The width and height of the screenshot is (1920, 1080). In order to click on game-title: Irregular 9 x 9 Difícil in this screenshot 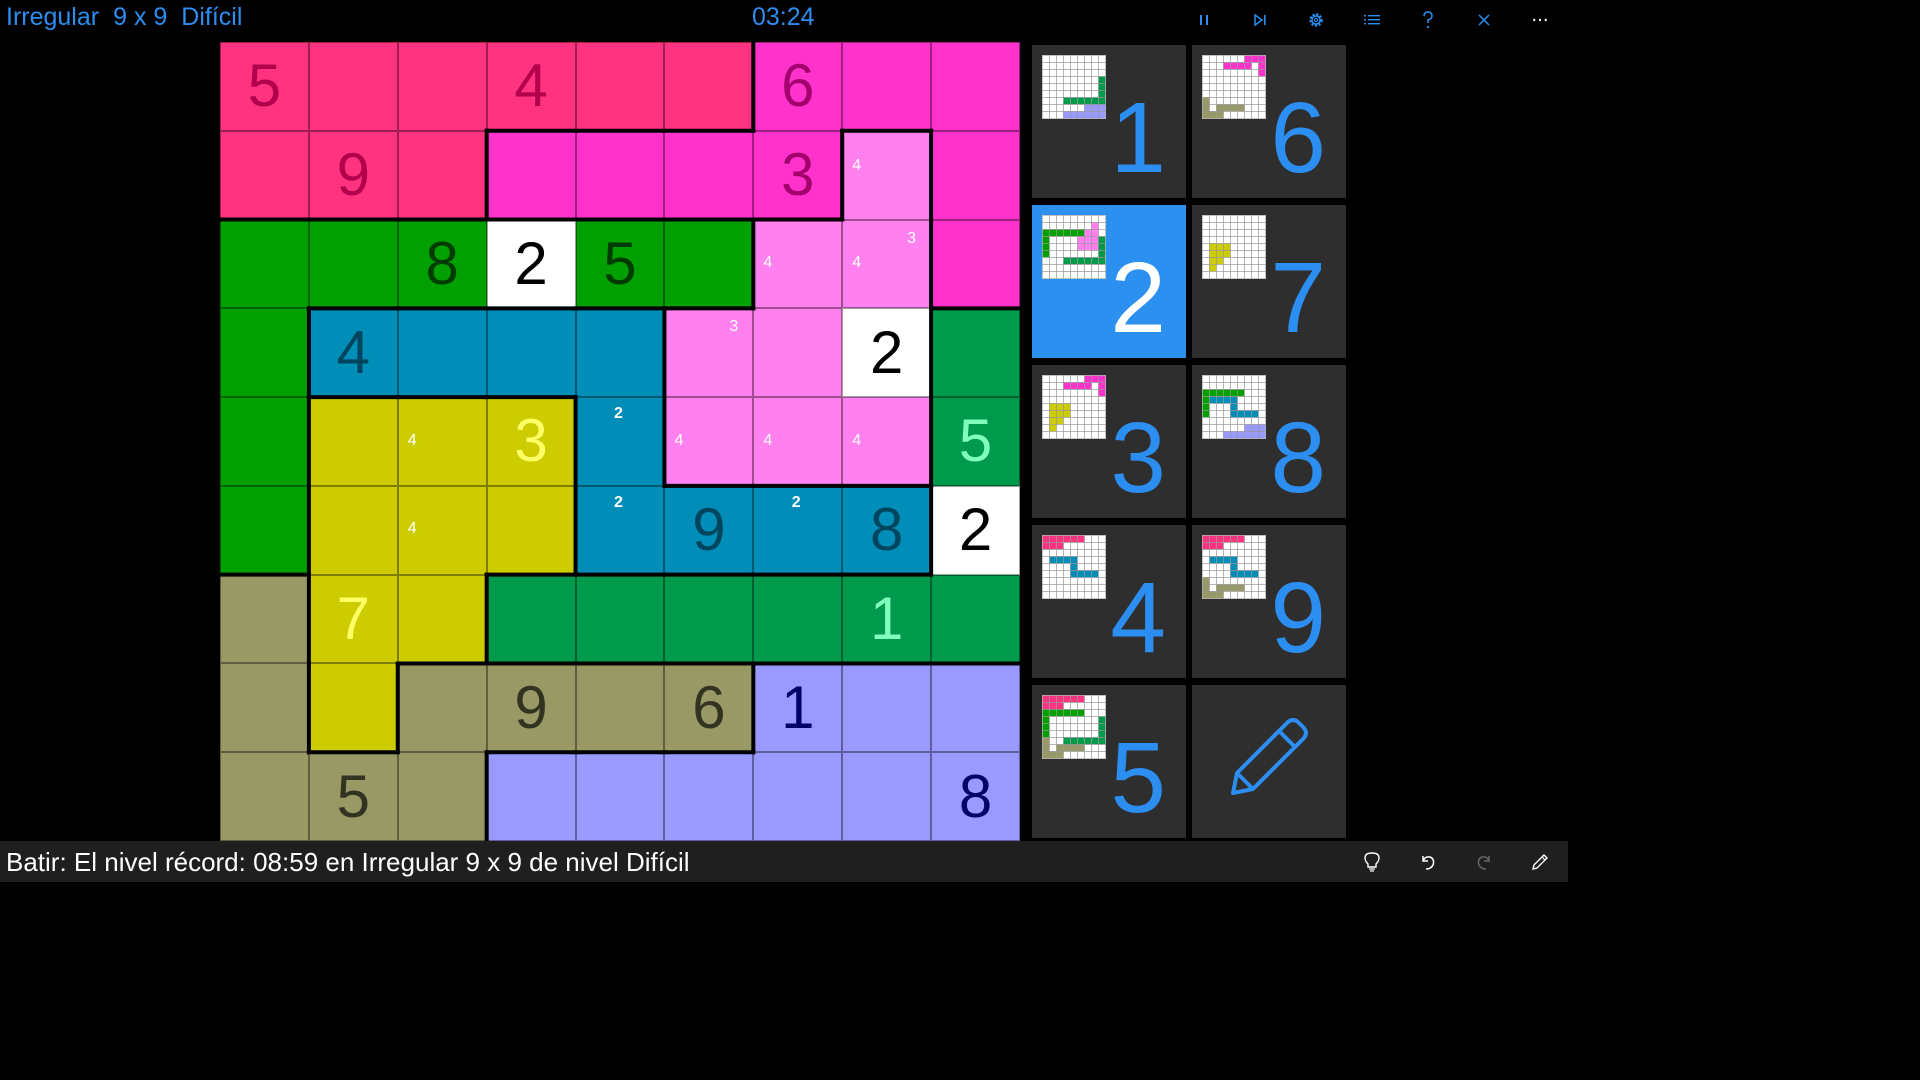, I will do `click(131, 17)`.